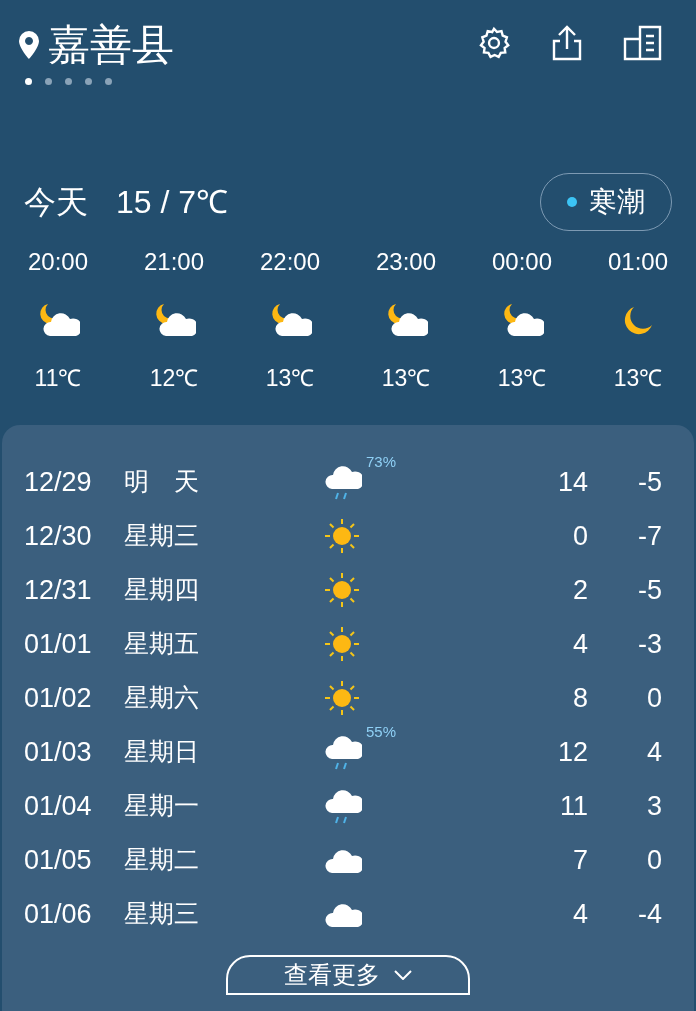 This screenshot has width=696, height=1011. What do you see at coordinates (223, 590) in the screenshot?
I see `forecast-day: 星期四` at bounding box center [223, 590].